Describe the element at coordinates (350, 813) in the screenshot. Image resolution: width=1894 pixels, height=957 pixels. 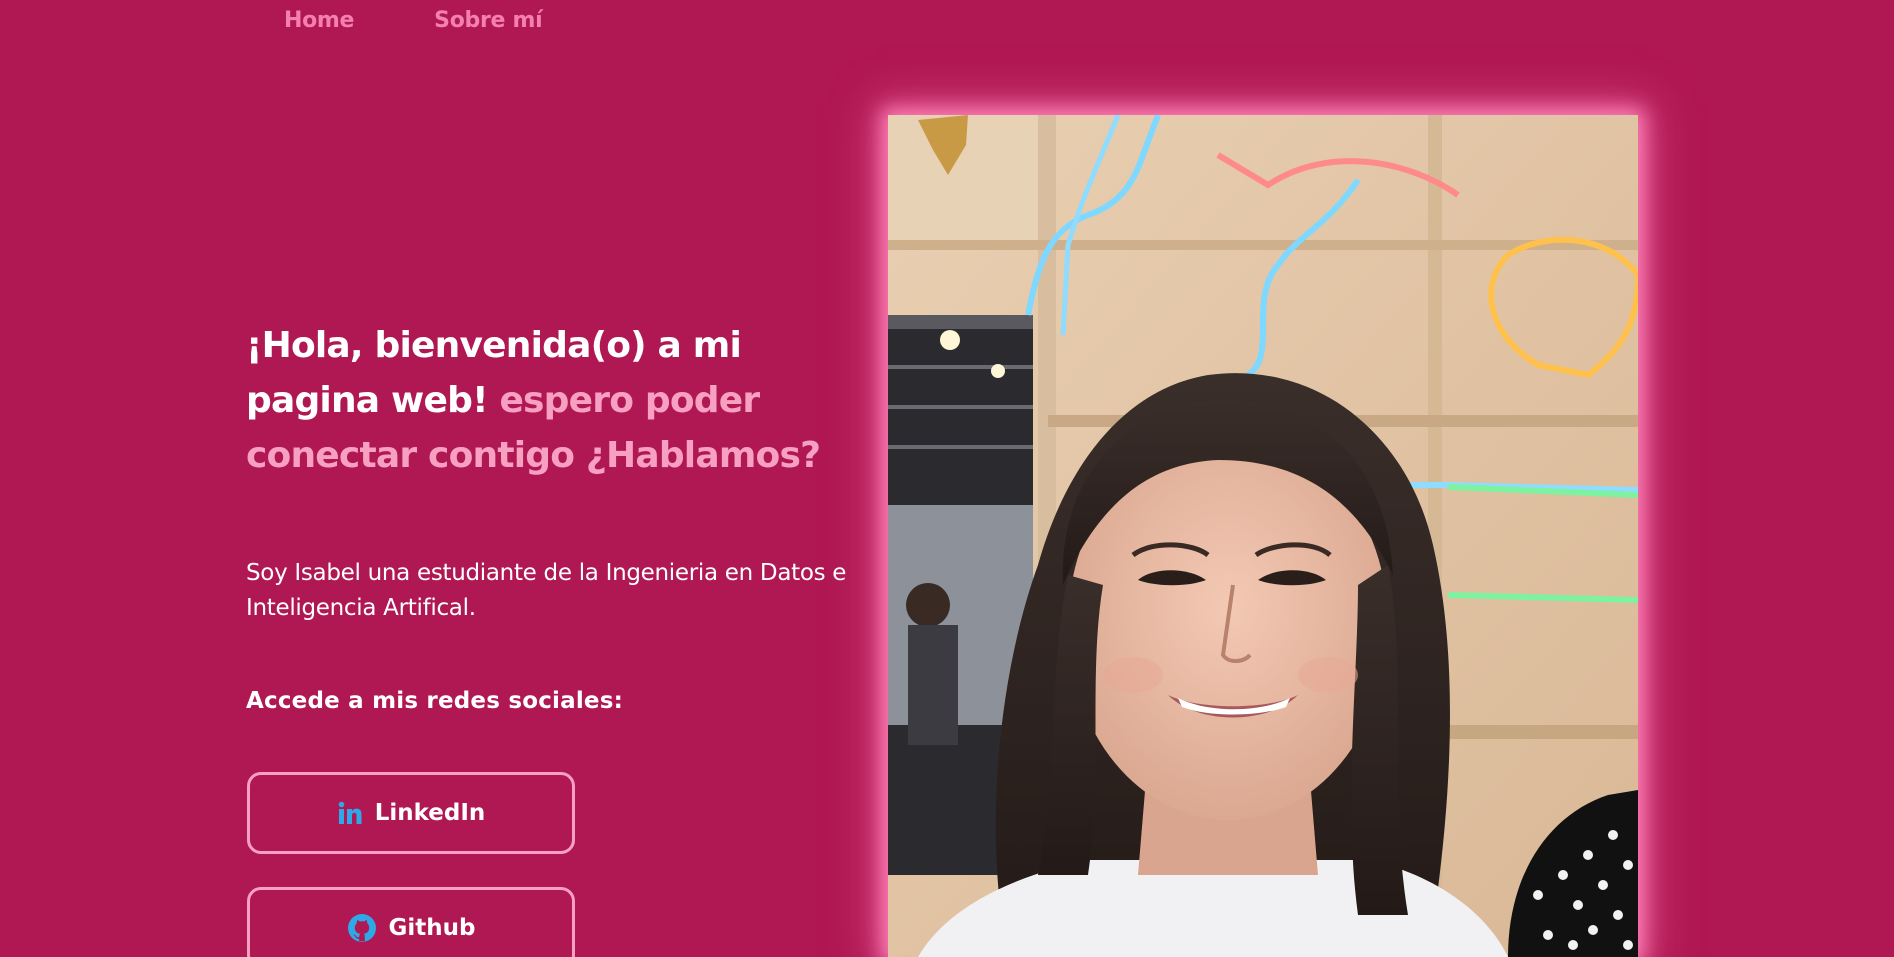
I see `linkedin-icon` at that location.